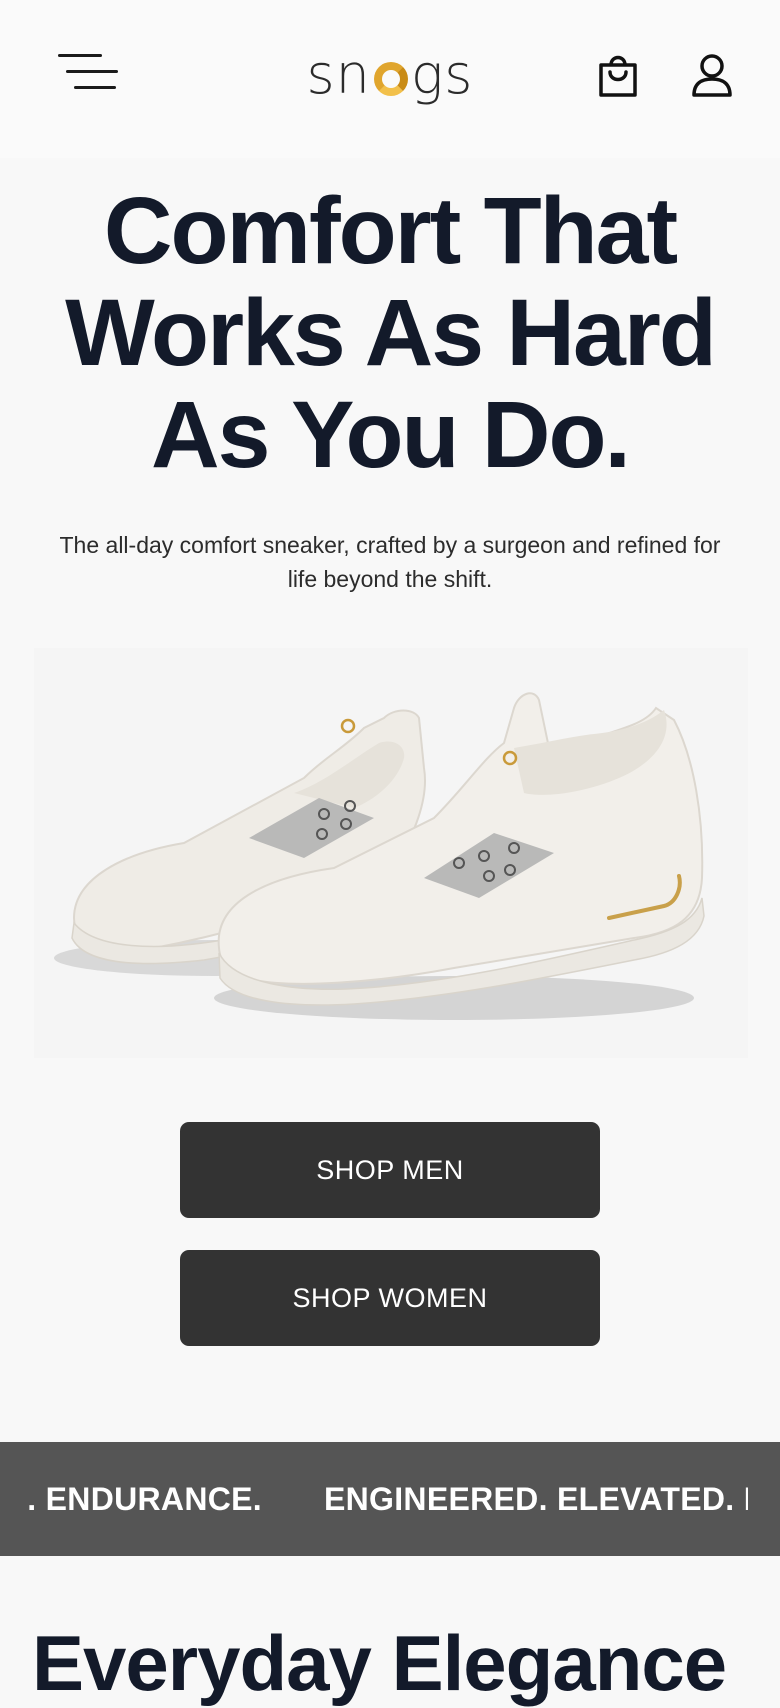 The height and width of the screenshot is (1708, 780). I want to click on hero-title-line-1: Comfort That, so click(390, 231).